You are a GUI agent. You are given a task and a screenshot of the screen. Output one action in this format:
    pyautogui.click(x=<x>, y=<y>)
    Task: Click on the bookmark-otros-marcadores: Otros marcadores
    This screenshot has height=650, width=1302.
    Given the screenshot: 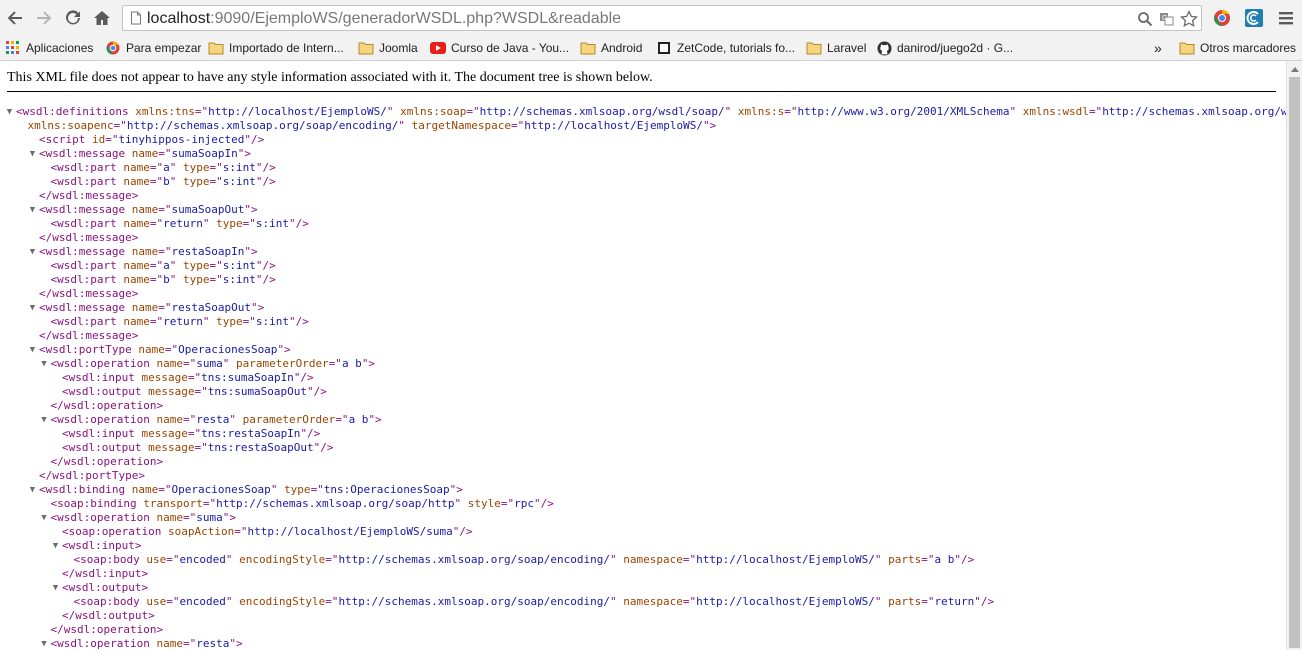 What is the action you would take?
    pyautogui.click(x=1237, y=48)
    